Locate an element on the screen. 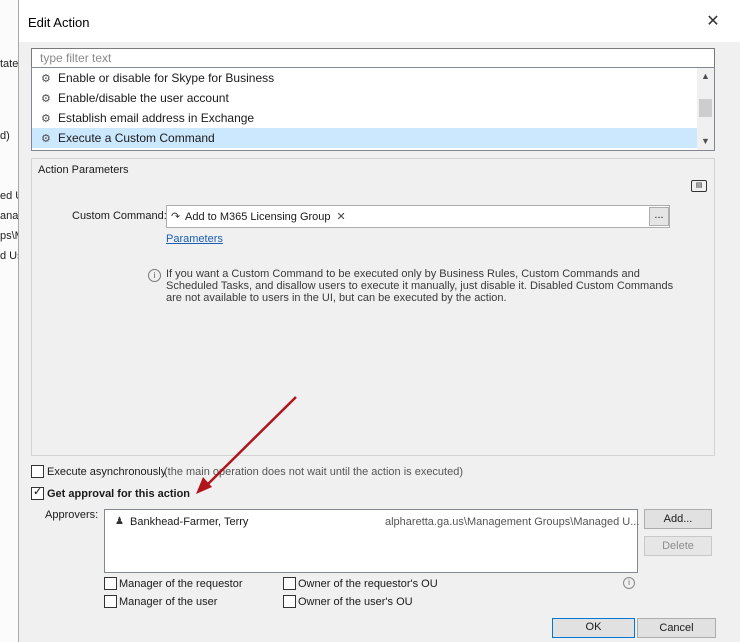  arrow-head is located at coordinates (204, 485).